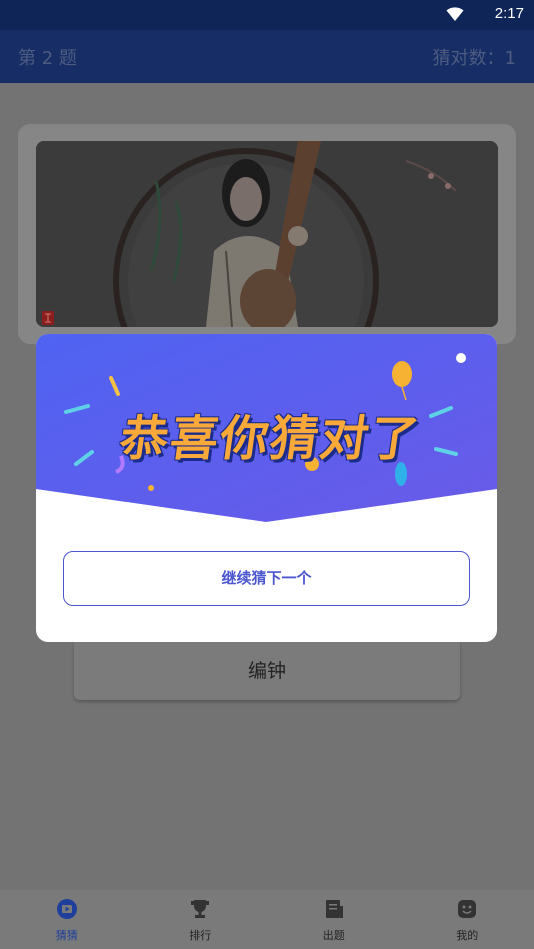 The height and width of the screenshot is (949, 534). I want to click on answer-option-label: 编钟, so click(266, 671).